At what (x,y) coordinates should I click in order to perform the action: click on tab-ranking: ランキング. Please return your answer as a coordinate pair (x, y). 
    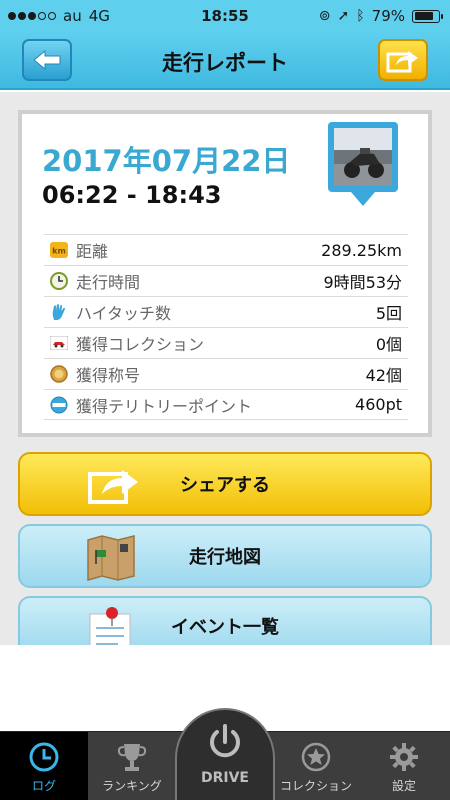
    Looking at the image, I should click on (132, 766).